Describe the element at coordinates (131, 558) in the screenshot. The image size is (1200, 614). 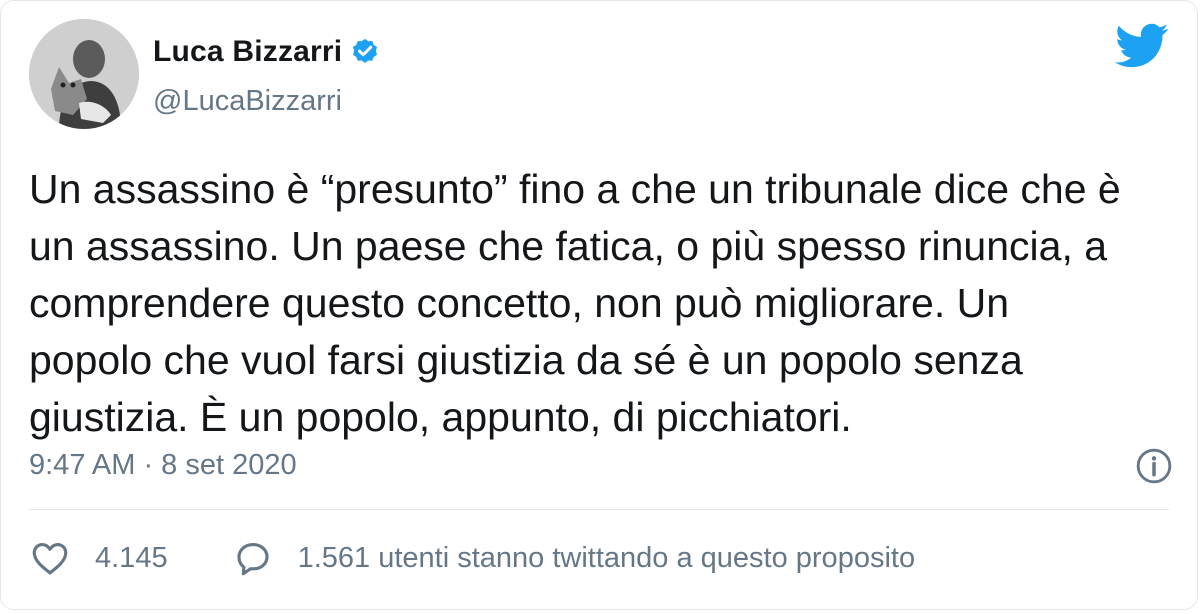
I see `like-count: 4.145` at that location.